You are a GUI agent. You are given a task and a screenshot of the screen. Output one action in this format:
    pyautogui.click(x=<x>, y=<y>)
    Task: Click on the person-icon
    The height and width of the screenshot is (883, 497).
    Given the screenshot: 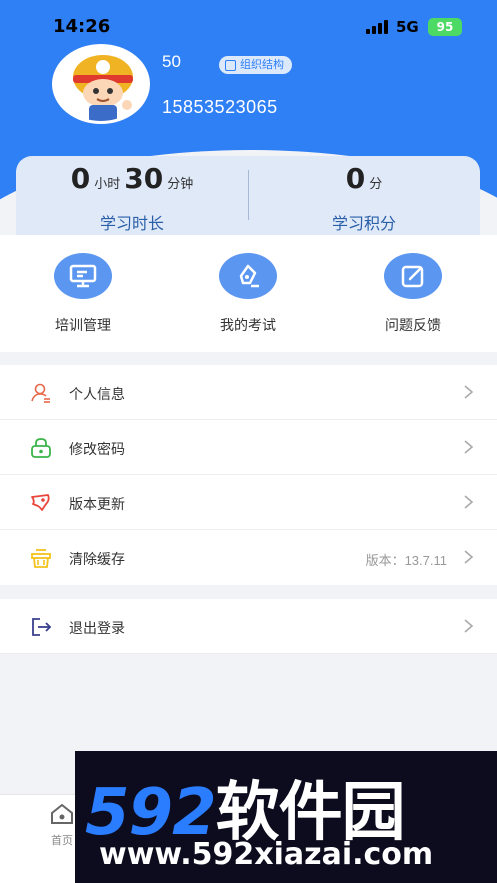 What is the action you would take?
    pyautogui.click(x=40, y=393)
    